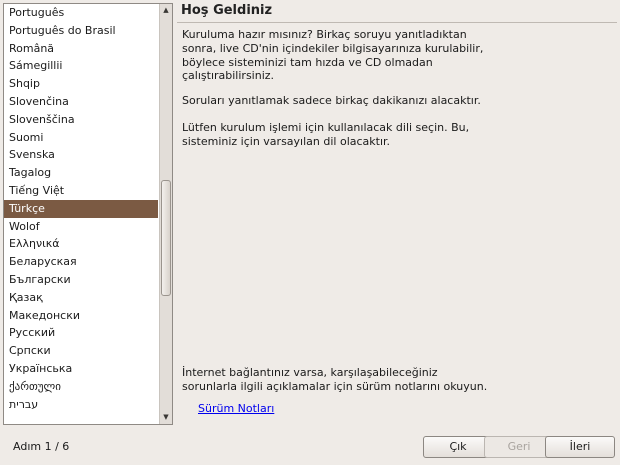  Describe the element at coordinates (397, 22) in the screenshot. I see `title-divider` at that location.